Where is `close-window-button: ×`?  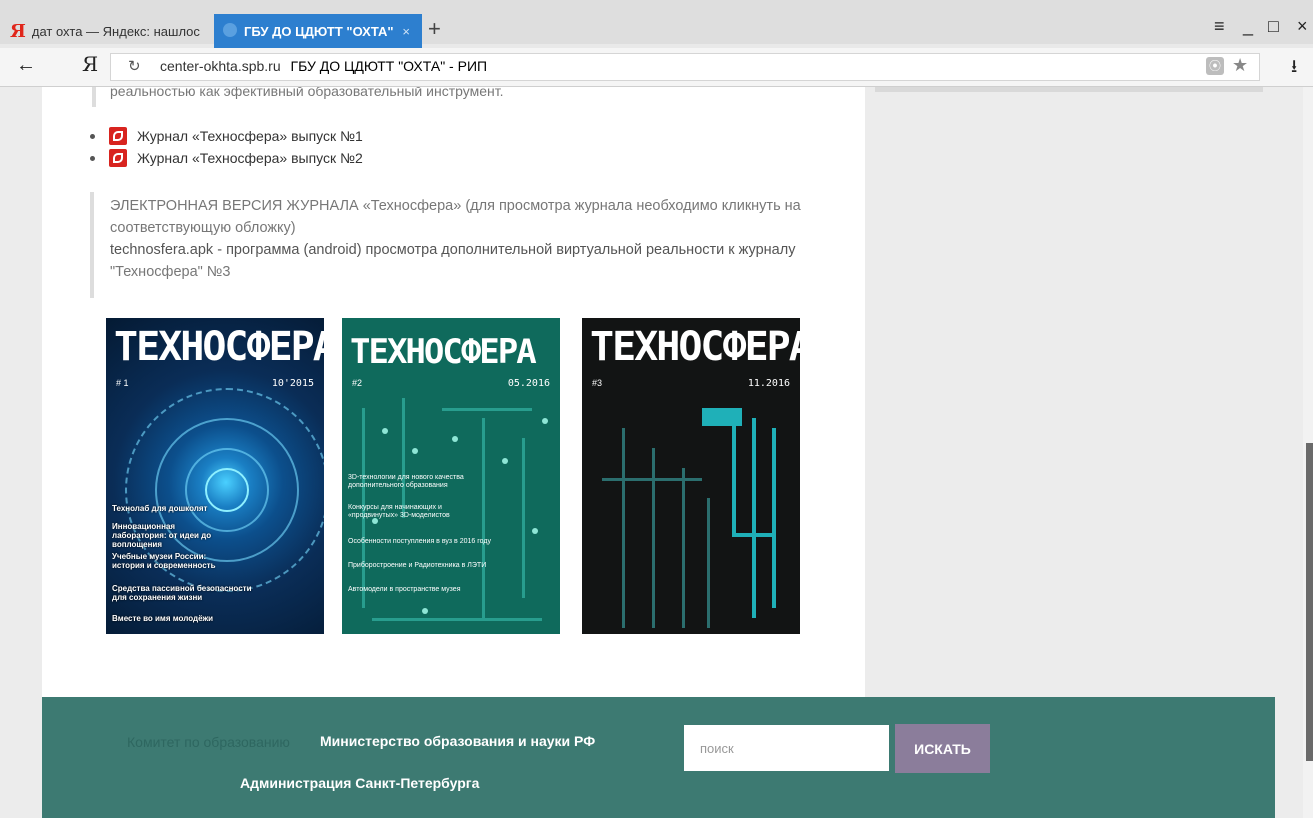
close-window-button: × is located at coordinates (1302, 26).